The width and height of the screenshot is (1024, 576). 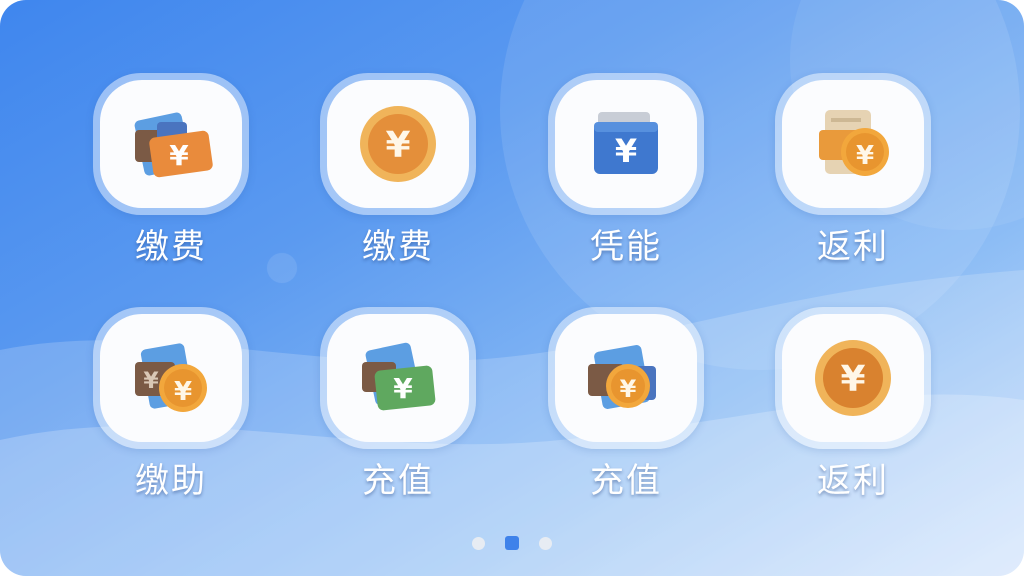 I want to click on app-tile-recharge-2: ¥ 充值, so click(x=626, y=422).